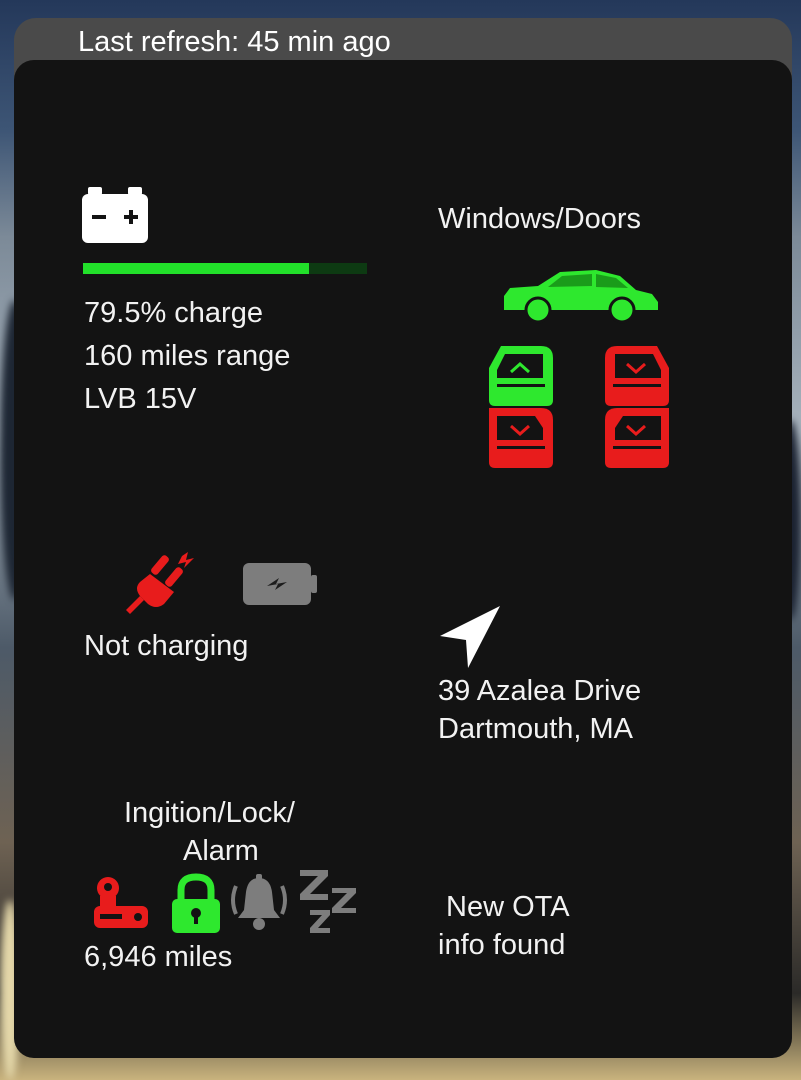  Describe the element at coordinates (209, 813) in the screenshot. I see `security-title-line1: Ingition/Lock/` at that location.